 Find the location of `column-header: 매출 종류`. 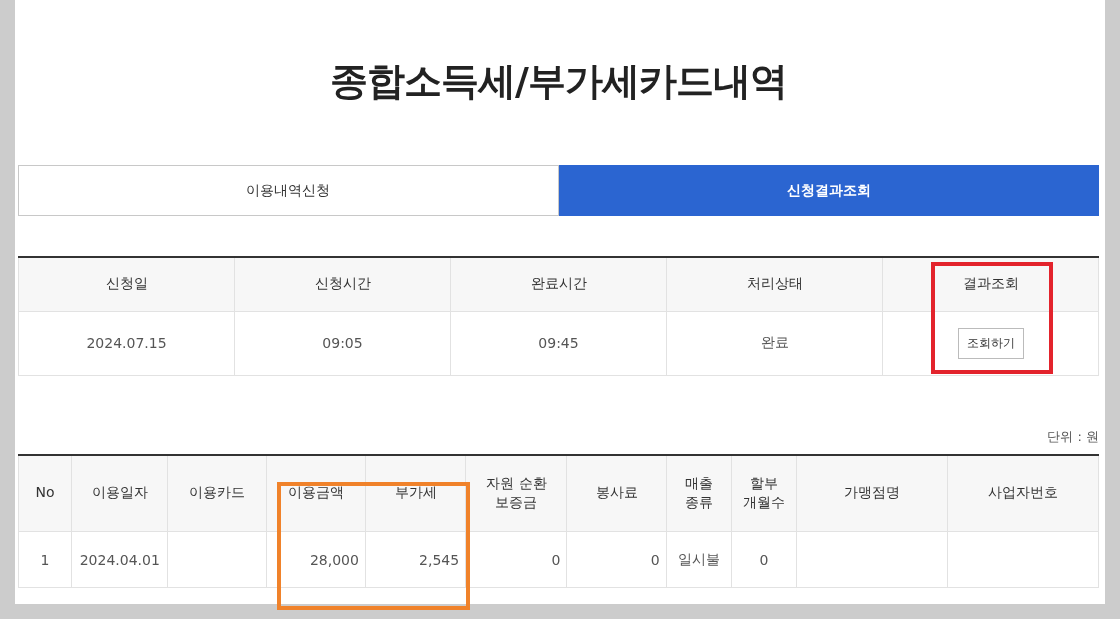

column-header: 매출 종류 is located at coordinates (699, 493).